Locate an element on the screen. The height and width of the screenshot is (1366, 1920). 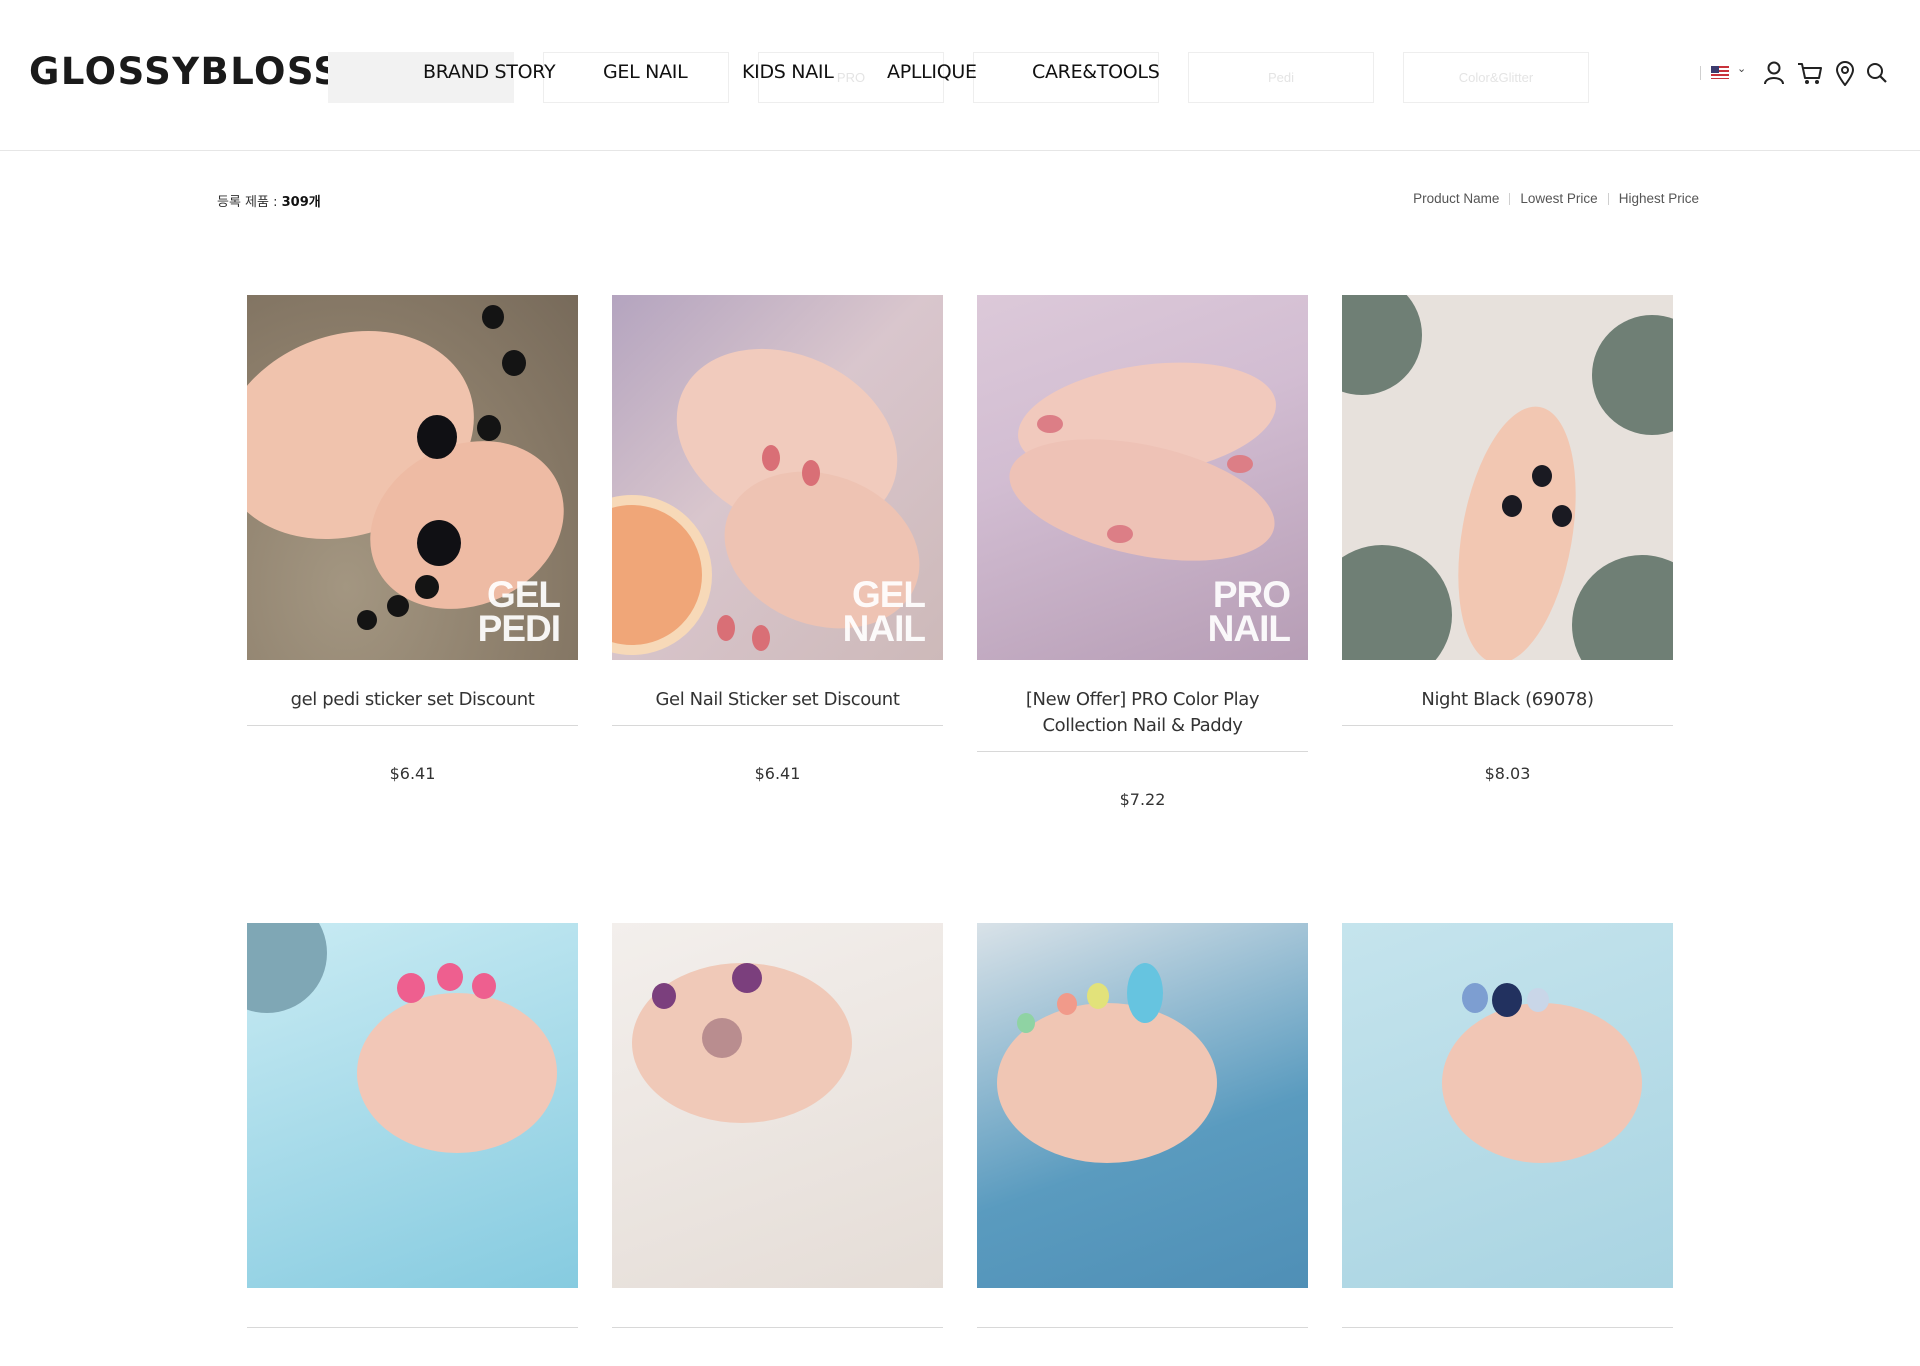
us-flag-icon is located at coordinates (1720, 72).